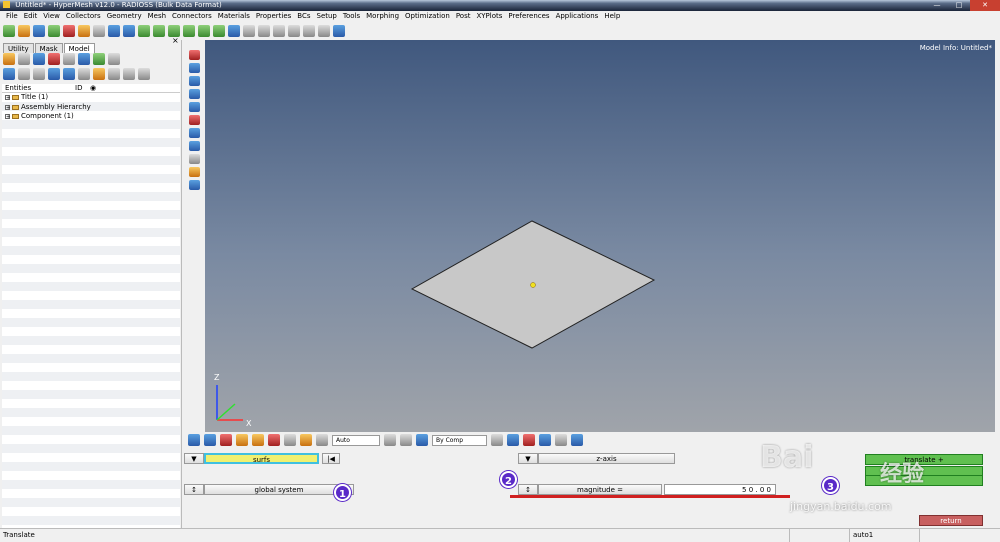  What do you see at coordinates (351, 16) in the screenshot?
I see `menu-tools: Tools` at bounding box center [351, 16].